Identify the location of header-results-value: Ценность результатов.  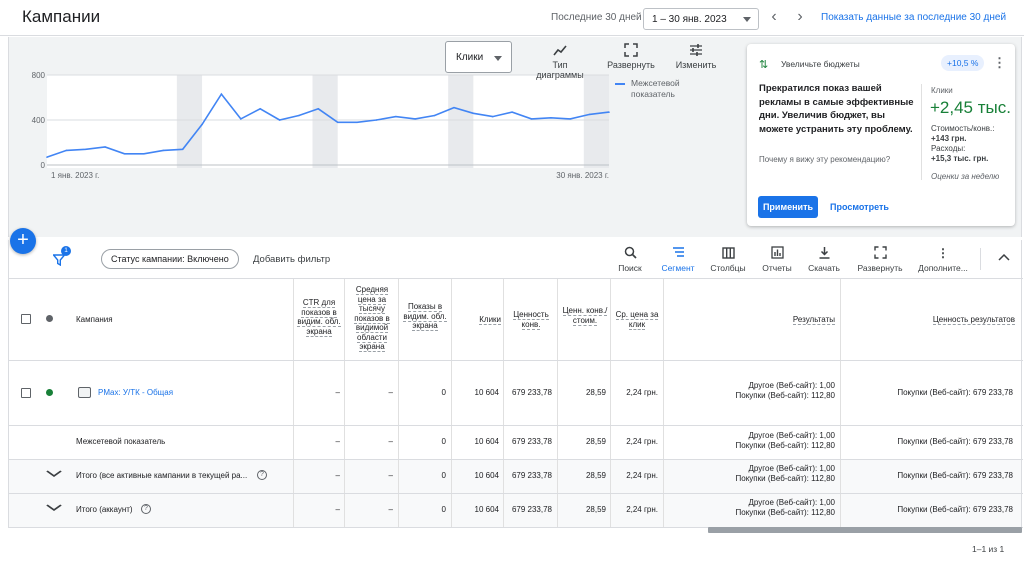
(952, 320).